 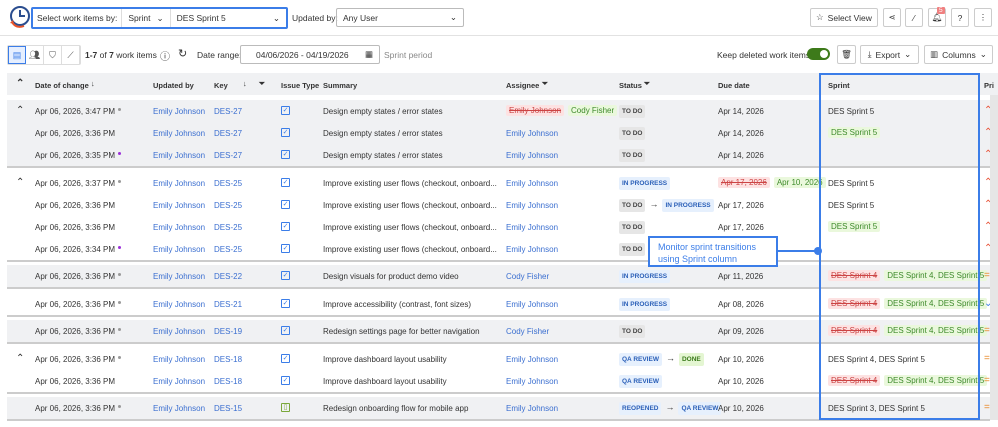 What do you see at coordinates (914, 17) in the screenshot?
I see `magic-wand-button: ⁄` at bounding box center [914, 17].